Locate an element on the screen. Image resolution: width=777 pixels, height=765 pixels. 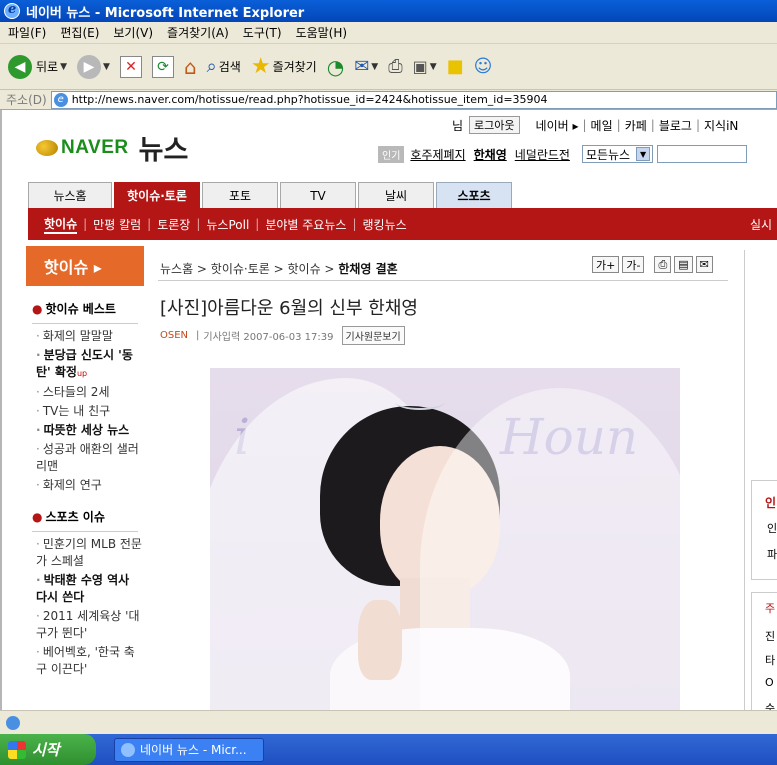
sidebar-item: · 박태환 수영 역사 다시 쓴다 is located at coordinates (85, 589).